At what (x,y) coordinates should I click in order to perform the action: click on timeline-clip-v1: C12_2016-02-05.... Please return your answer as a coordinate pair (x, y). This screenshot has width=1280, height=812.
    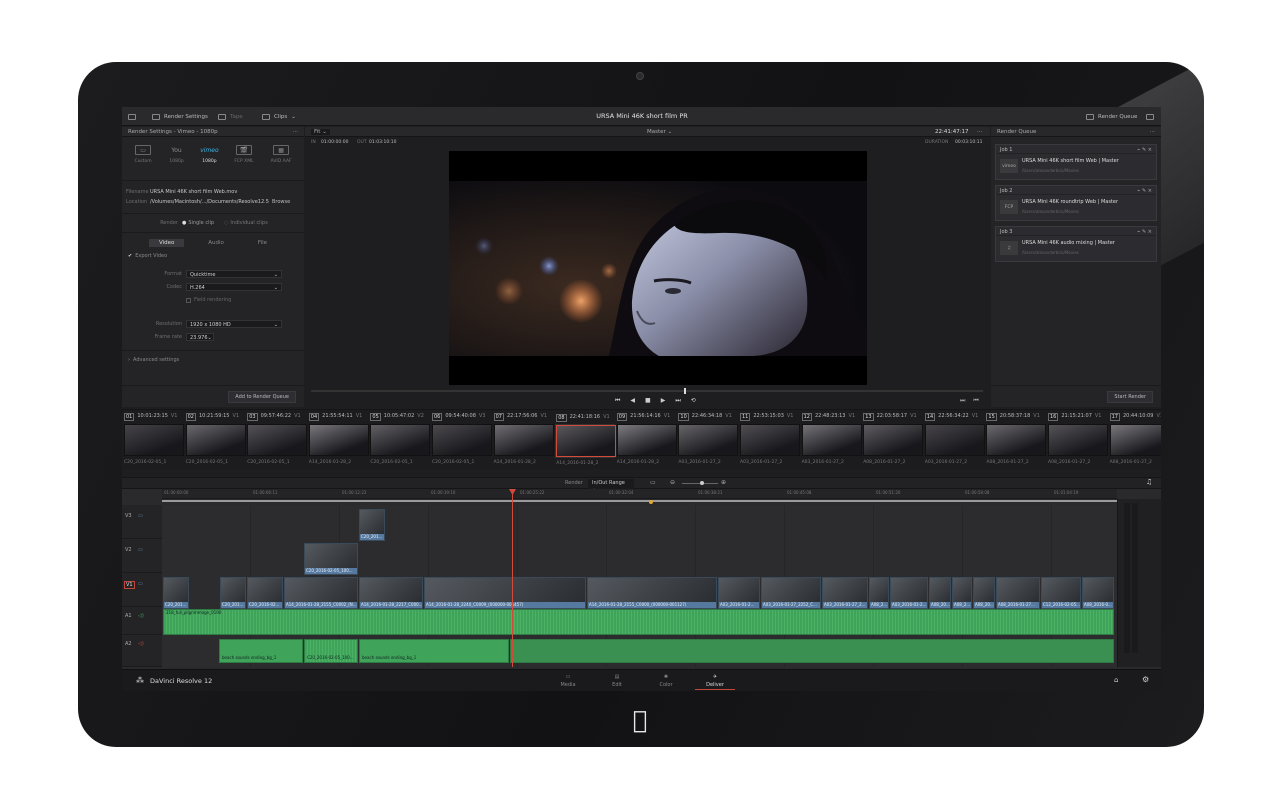
    Looking at the image, I should click on (1061, 593).